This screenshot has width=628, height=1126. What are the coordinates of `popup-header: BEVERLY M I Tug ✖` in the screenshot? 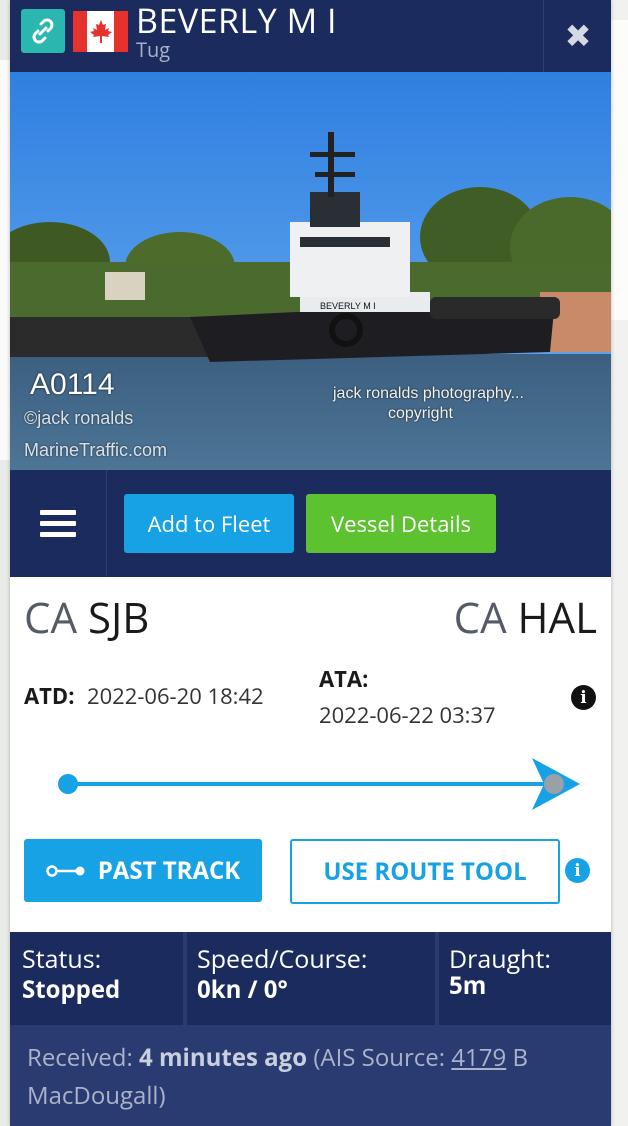 It's located at (310, 36).